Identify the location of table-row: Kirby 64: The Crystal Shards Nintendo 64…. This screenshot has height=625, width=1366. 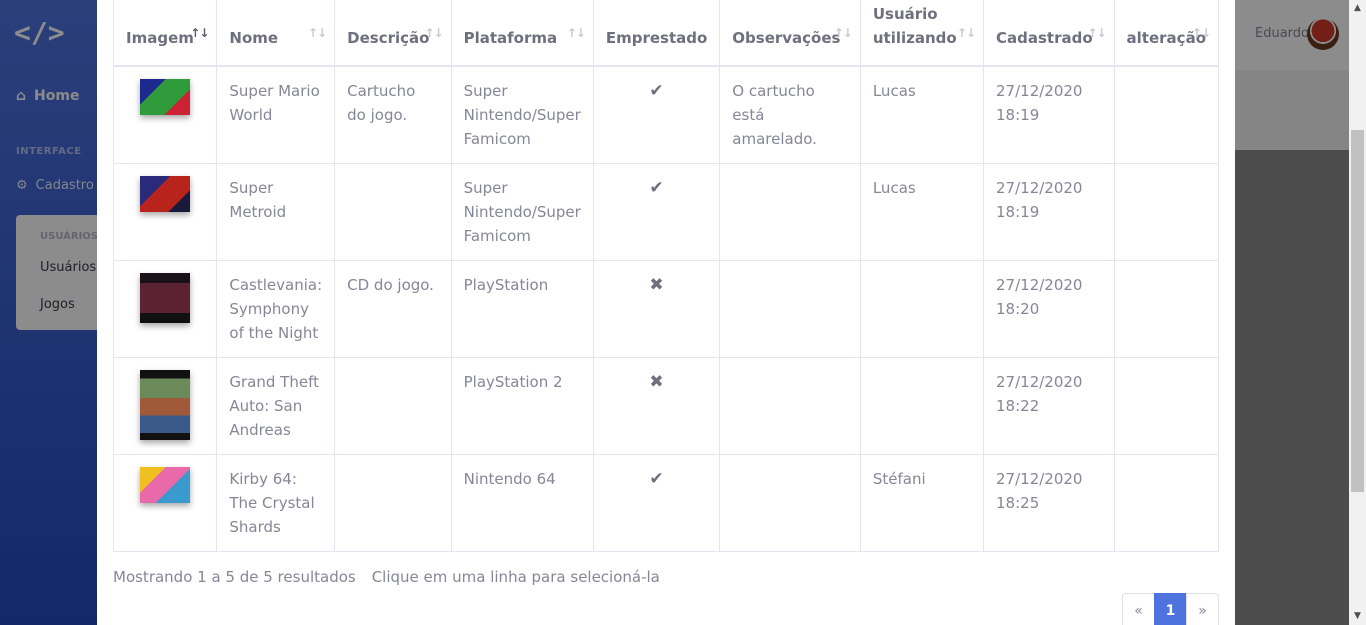
(666, 502).